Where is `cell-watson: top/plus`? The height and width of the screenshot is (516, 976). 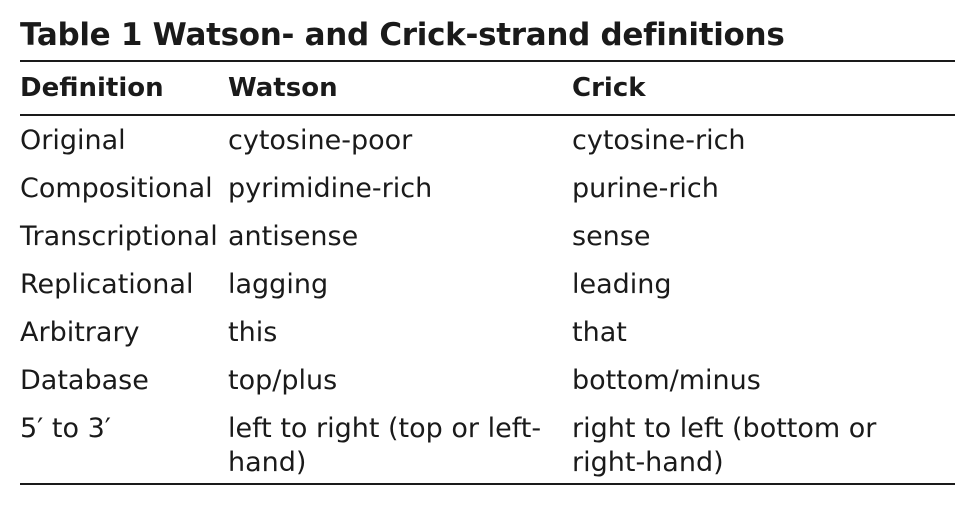
cell-watson: top/plus is located at coordinates (283, 380).